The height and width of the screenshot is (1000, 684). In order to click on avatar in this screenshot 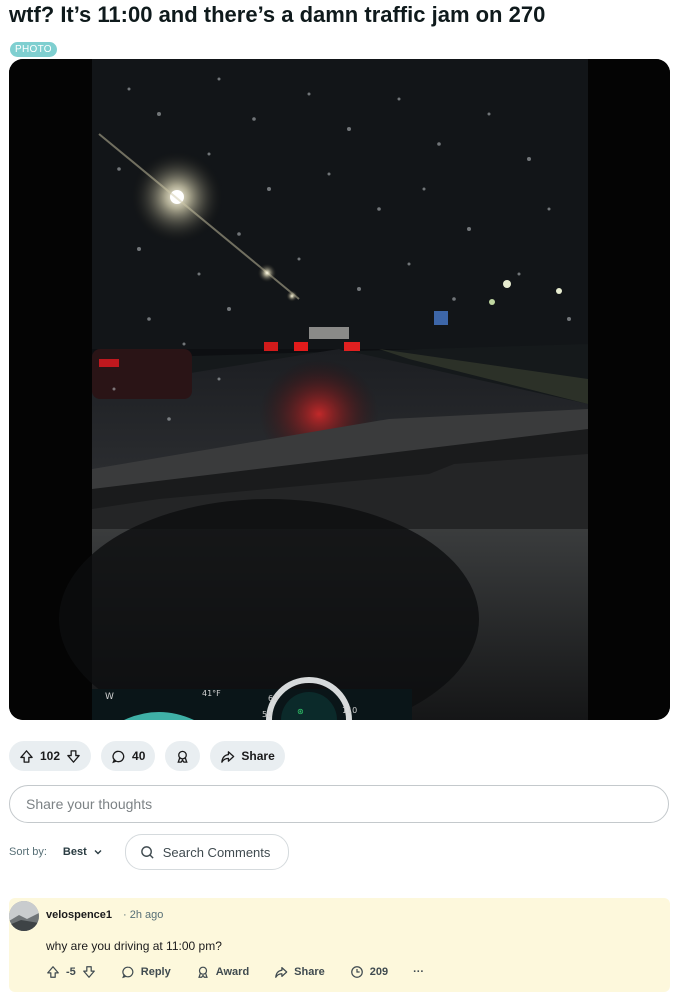, I will do `click(24, 916)`.